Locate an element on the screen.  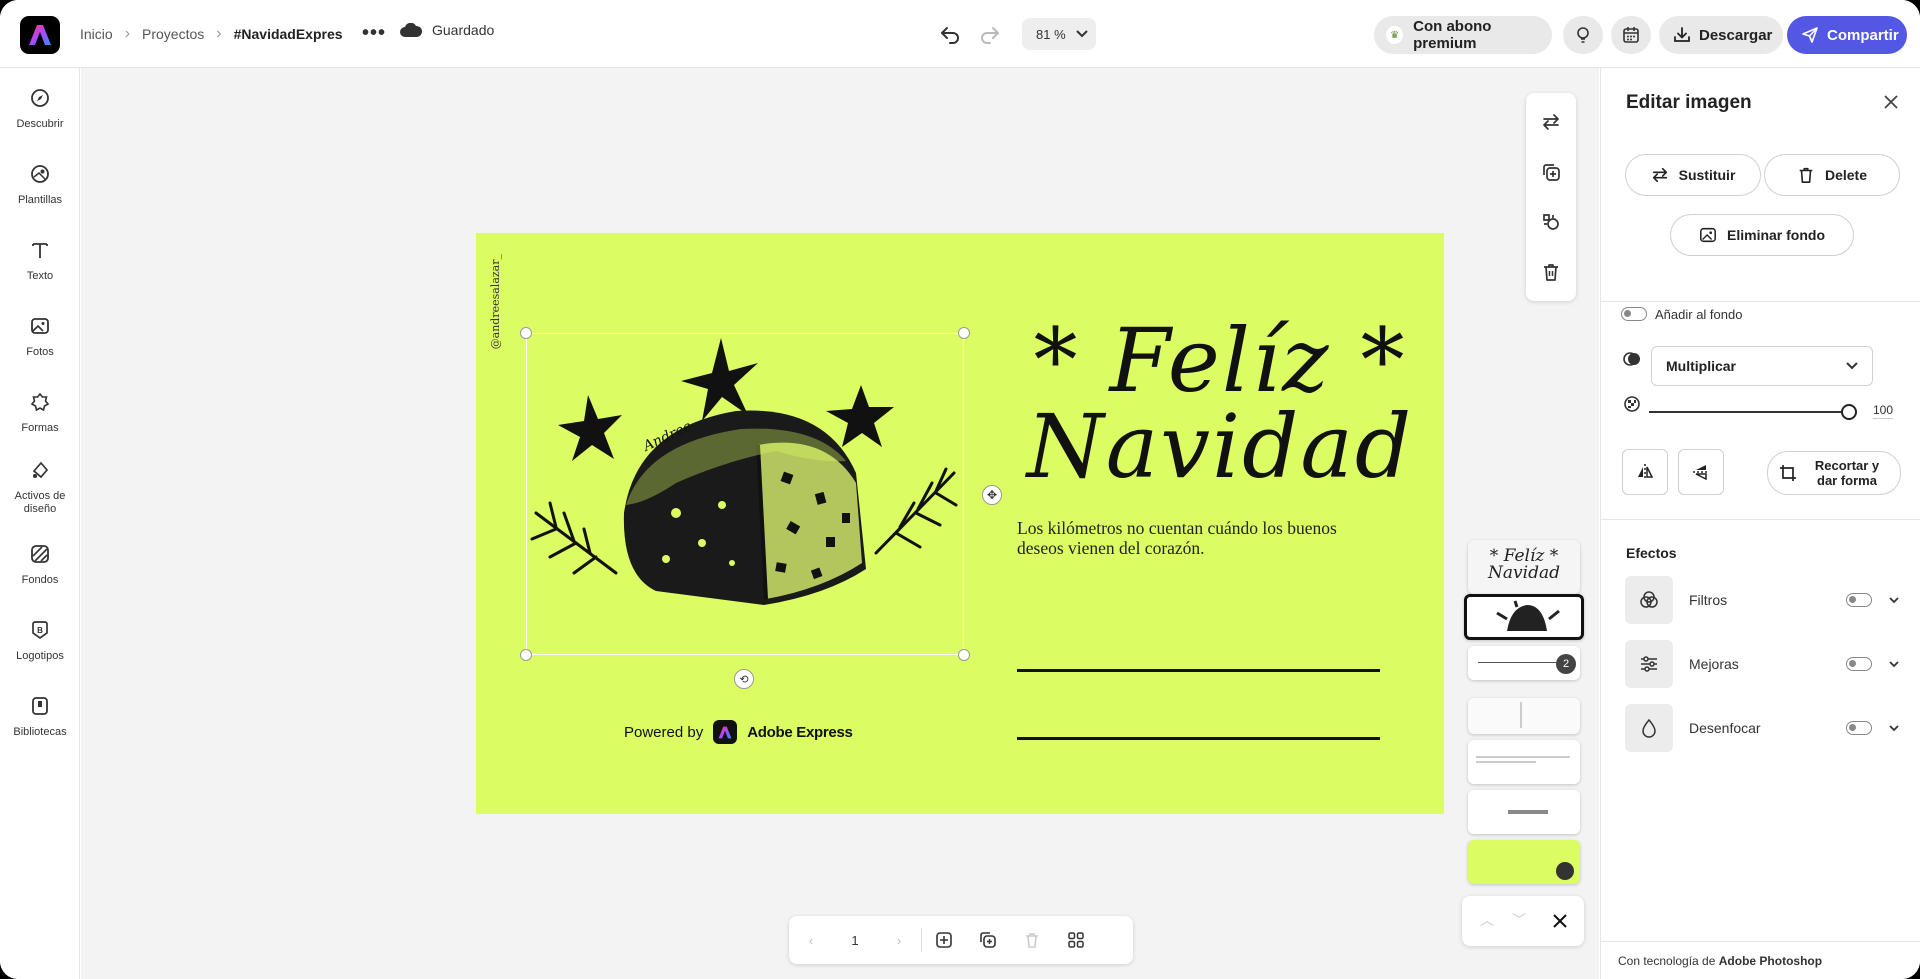
rail-label: Activos de diseño is located at coordinates (40, 502).